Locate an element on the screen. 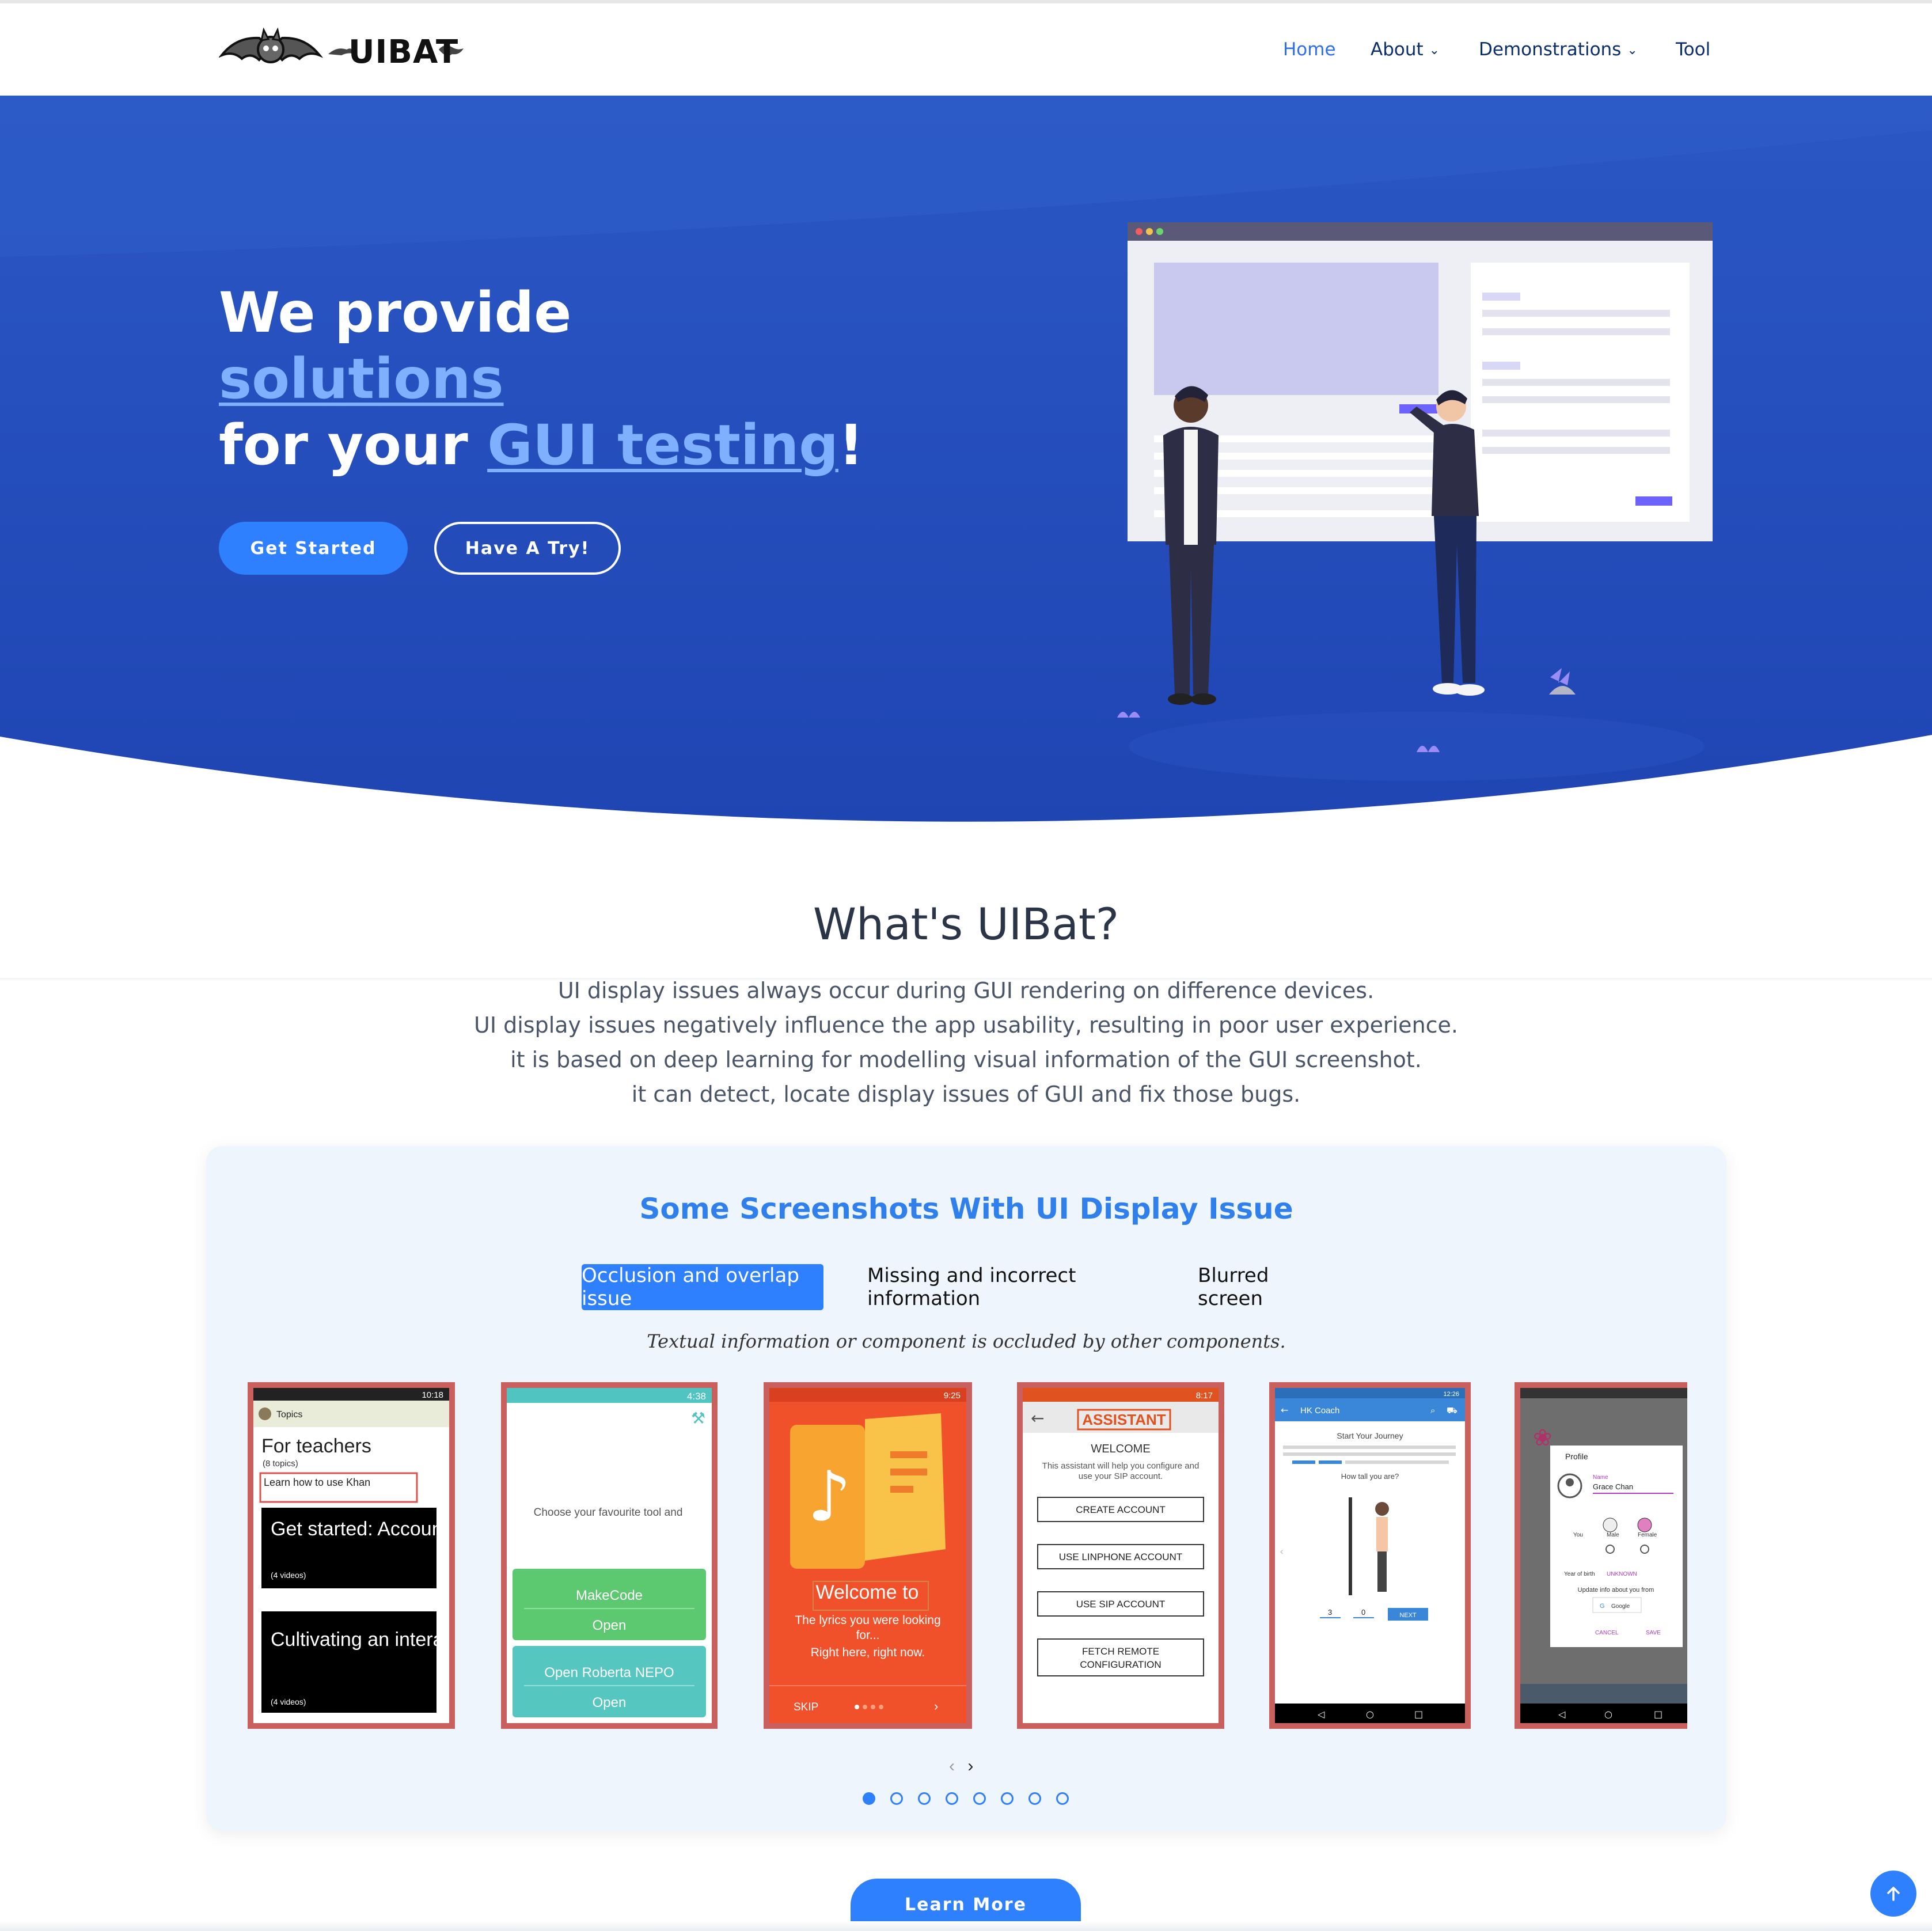 This screenshot has width=1932, height=1931. scroll-to-top-button is located at coordinates (1893, 1894).